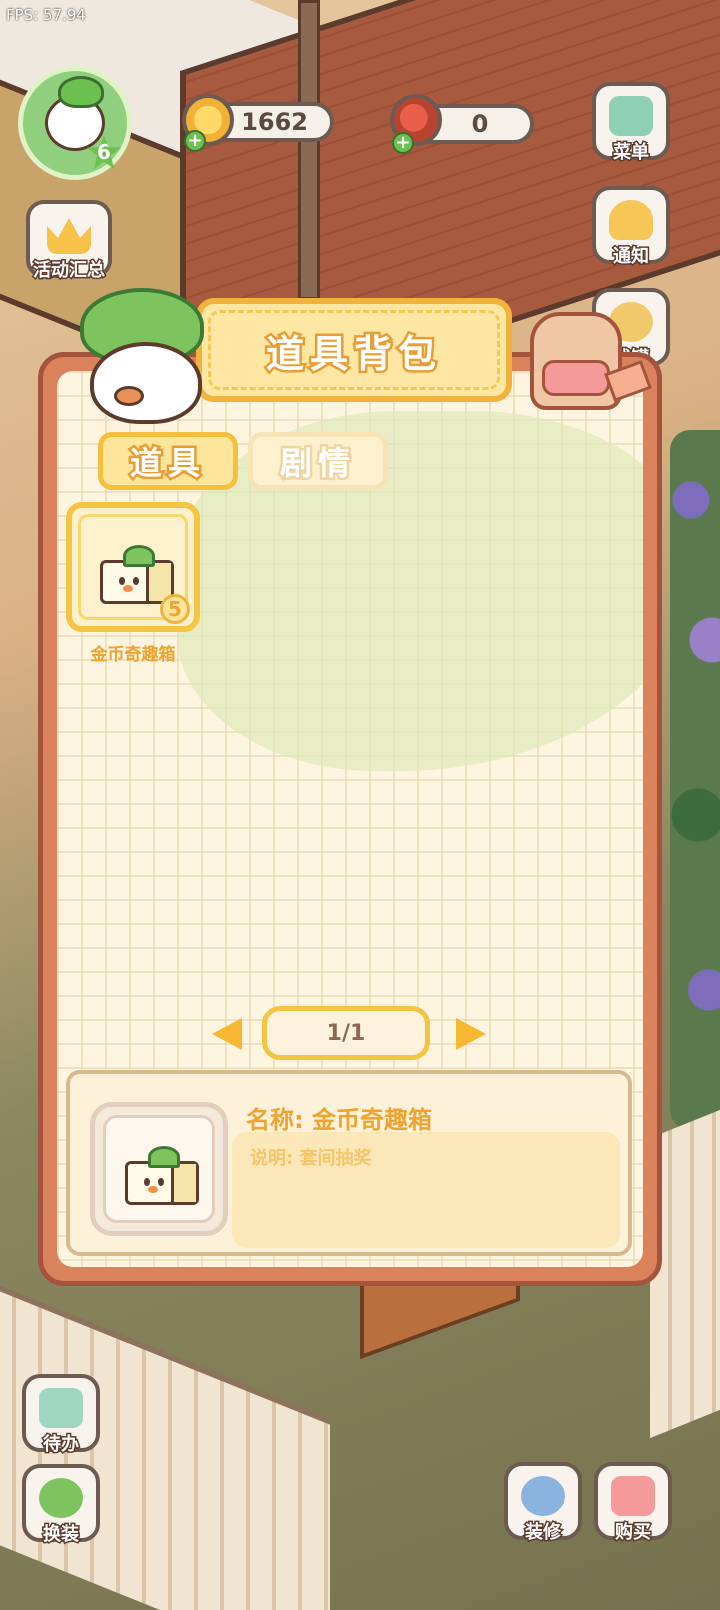  What do you see at coordinates (227, 1034) in the screenshot?
I see `prev-page-arrow-icon` at bounding box center [227, 1034].